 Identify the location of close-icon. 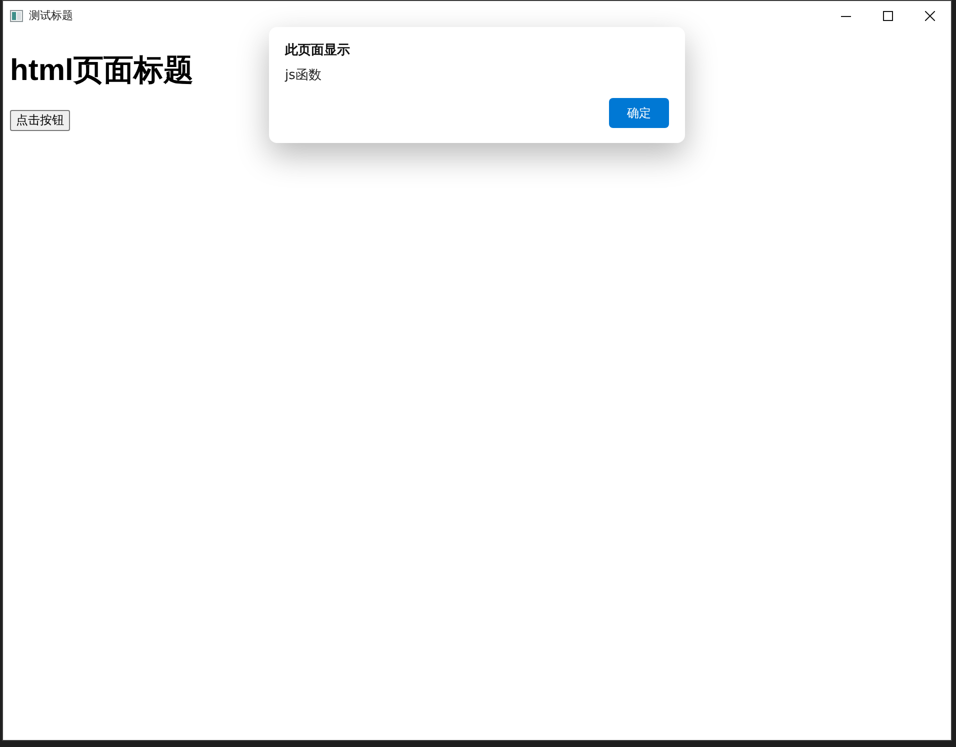
(930, 16).